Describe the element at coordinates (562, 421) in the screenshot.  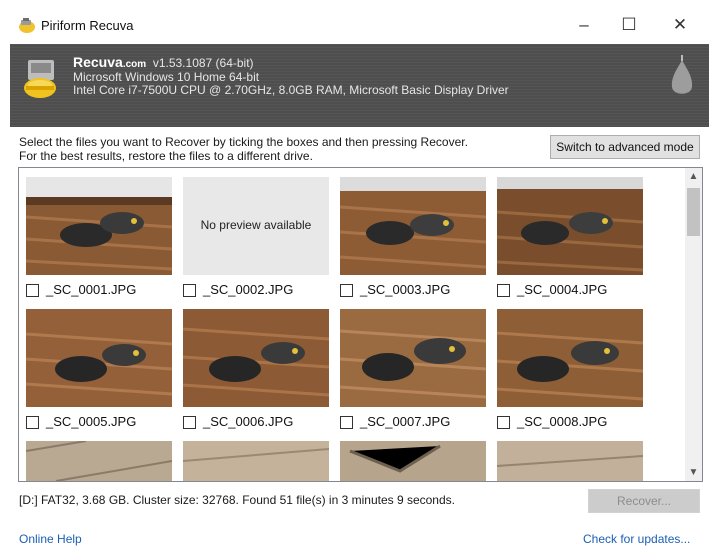
I see `file-name: _SC_0008.JPG` at that location.